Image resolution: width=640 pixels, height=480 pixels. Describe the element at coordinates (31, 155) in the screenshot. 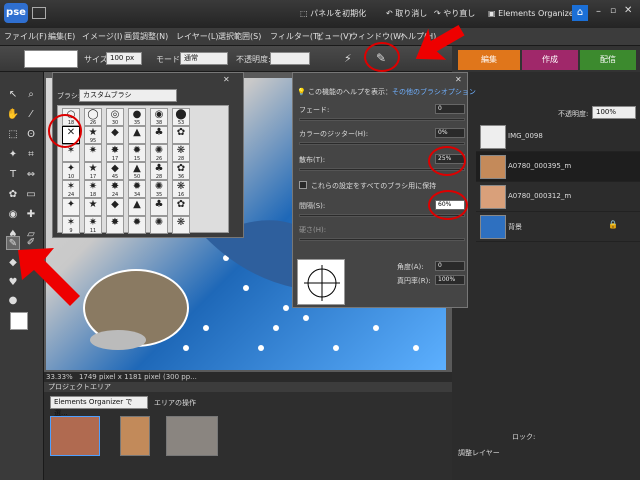

I see `crop-tool-icon: ⌗` at that location.